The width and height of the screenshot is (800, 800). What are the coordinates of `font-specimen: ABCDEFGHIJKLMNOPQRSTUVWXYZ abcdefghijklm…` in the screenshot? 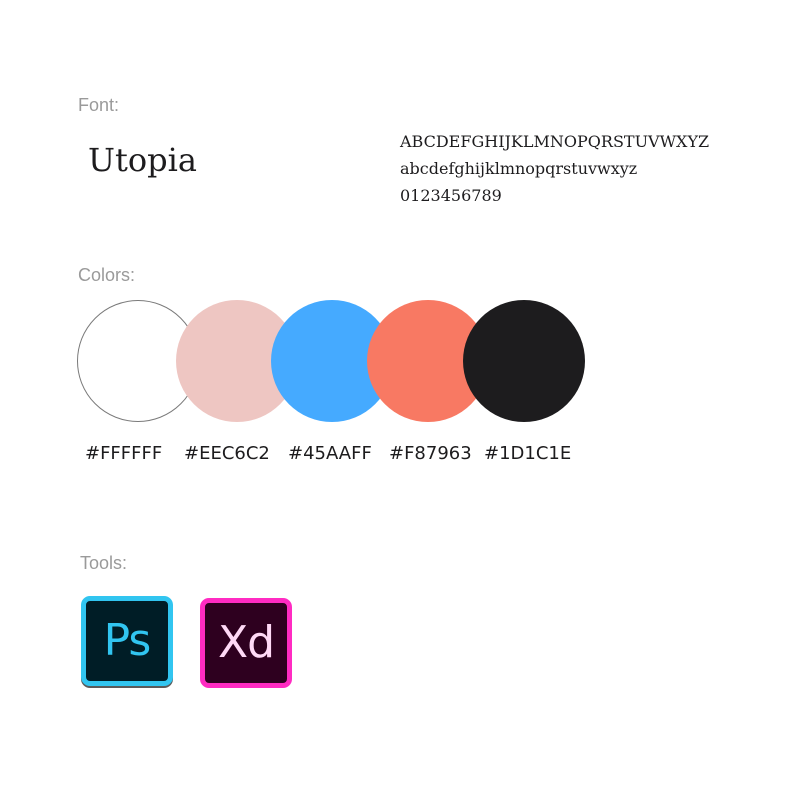 It's located at (590, 171).